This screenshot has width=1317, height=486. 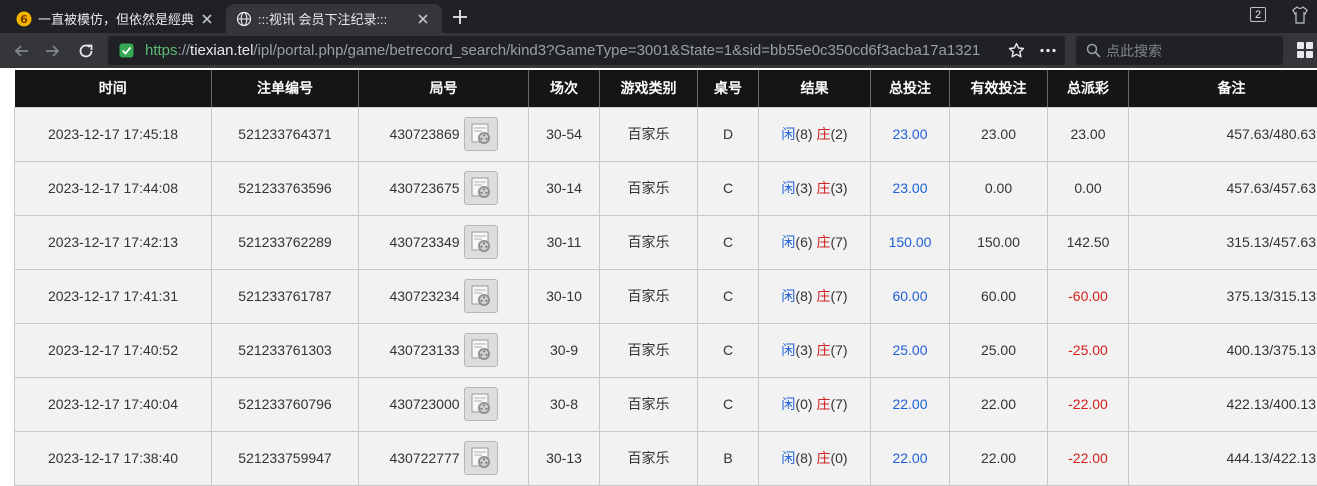 I want to click on browser-tab-strip: 6 一直被模仿，但依然是經典 :::视讯 会员下注纪录::: 2, so click(x=658, y=16).